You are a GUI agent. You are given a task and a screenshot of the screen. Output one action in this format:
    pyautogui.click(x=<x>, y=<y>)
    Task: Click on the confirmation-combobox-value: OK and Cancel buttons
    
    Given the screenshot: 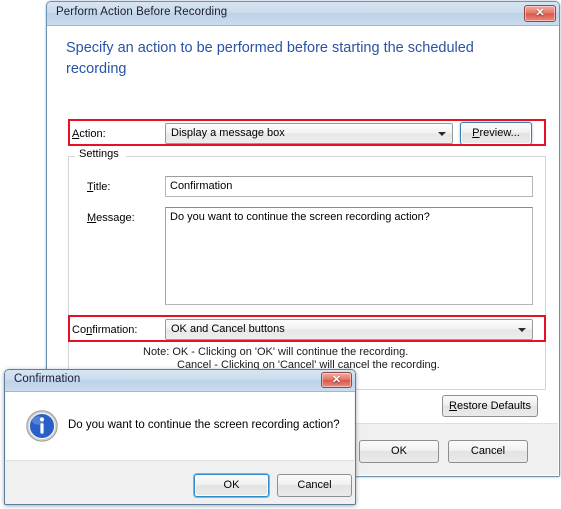 What is the action you would take?
    pyautogui.click(x=228, y=329)
    